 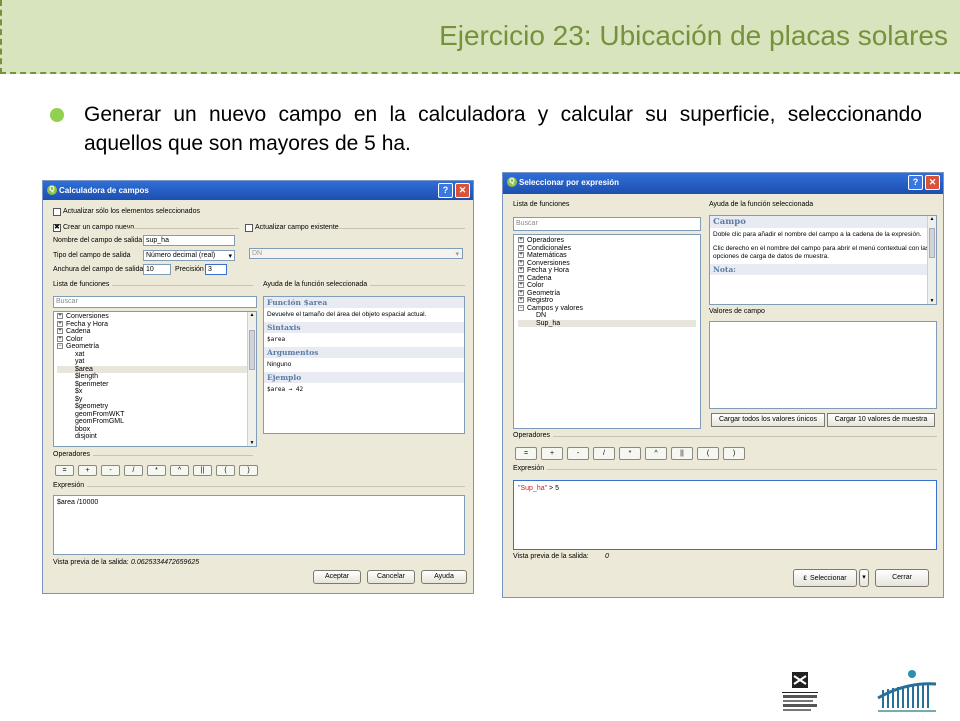 What do you see at coordinates (155, 355) in the screenshot?
I see `function-tree-item: xat` at bounding box center [155, 355].